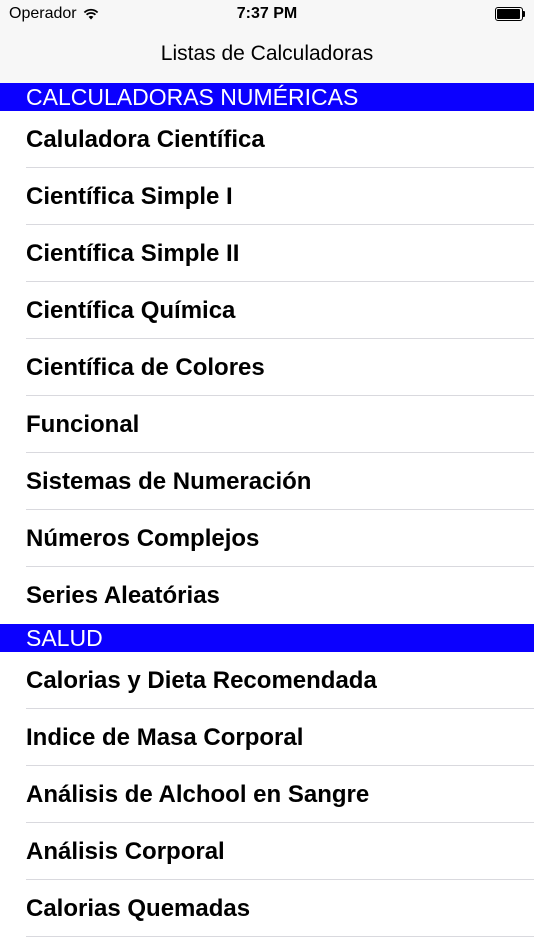 This screenshot has height=950, width=534. Describe the element at coordinates (267, 424) in the screenshot. I see `list-item-funcional: Funcional` at that location.